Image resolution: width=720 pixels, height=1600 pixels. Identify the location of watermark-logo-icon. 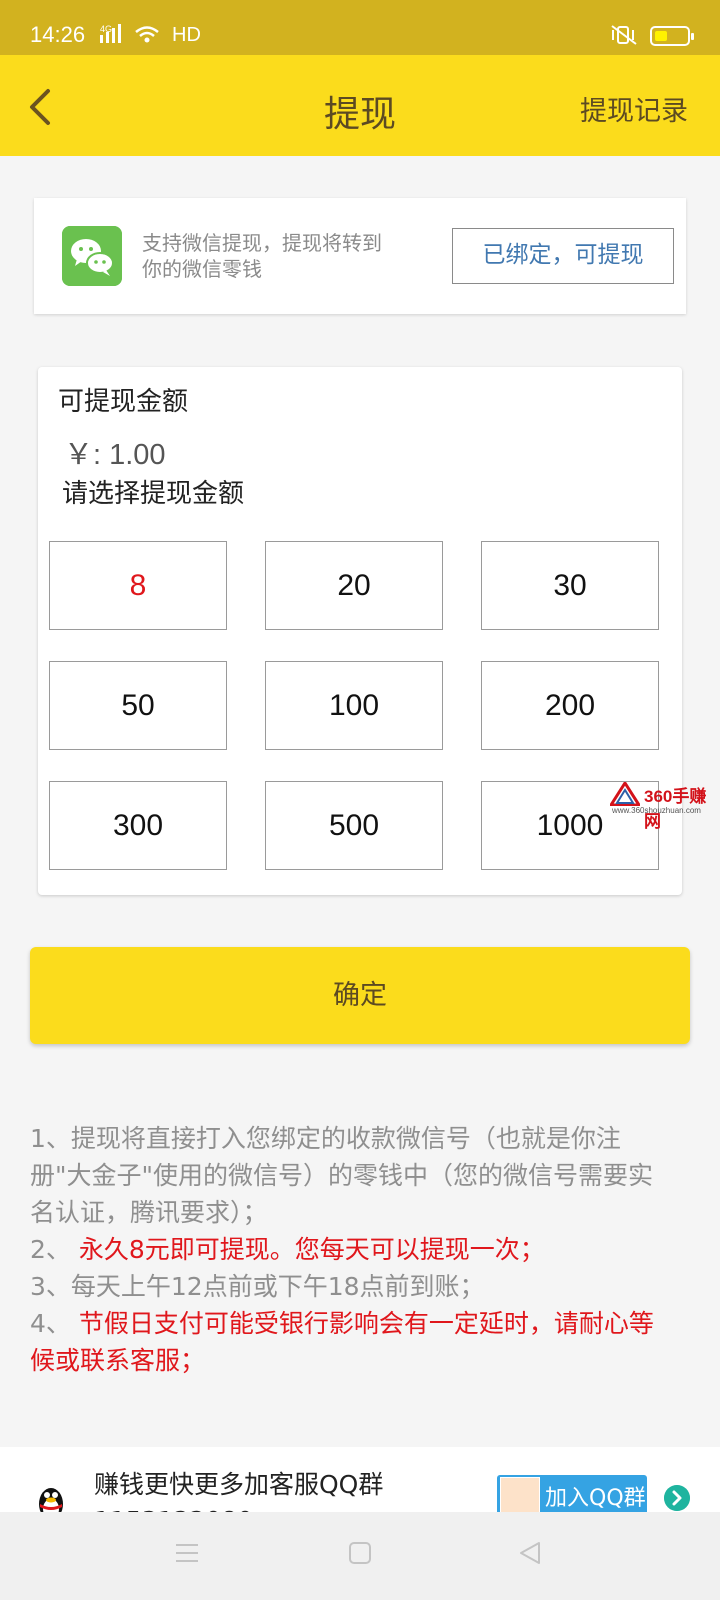
(625, 794).